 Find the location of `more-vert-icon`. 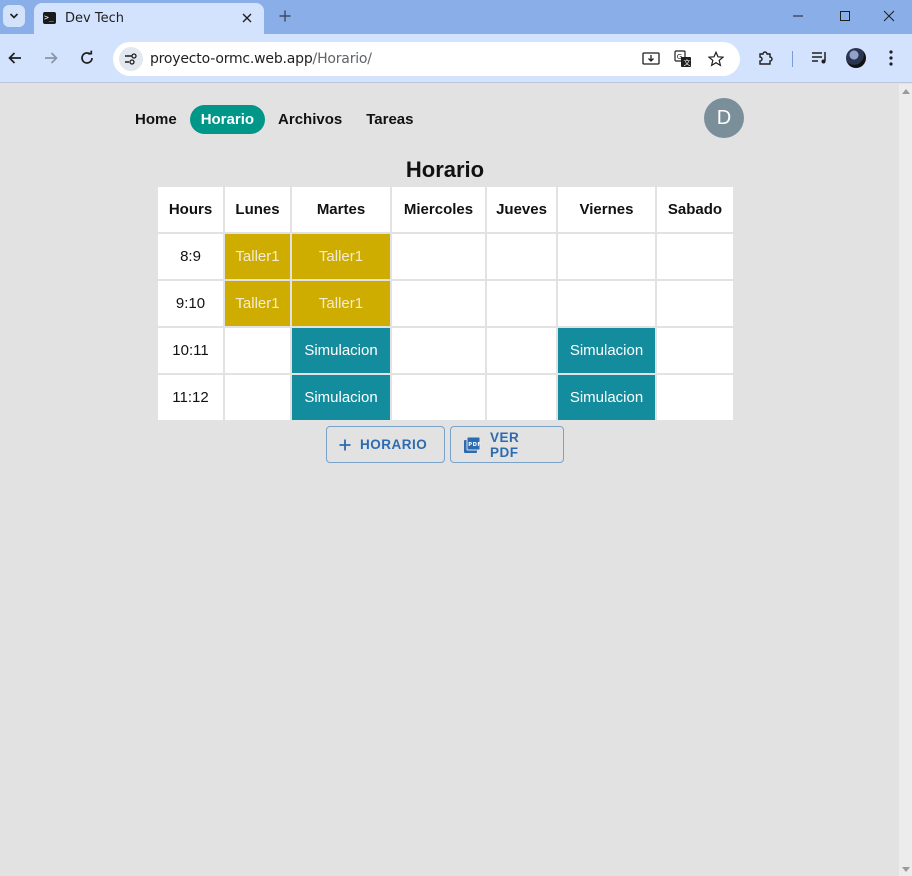

more-vert-icon is located at coordinates (891, 58).